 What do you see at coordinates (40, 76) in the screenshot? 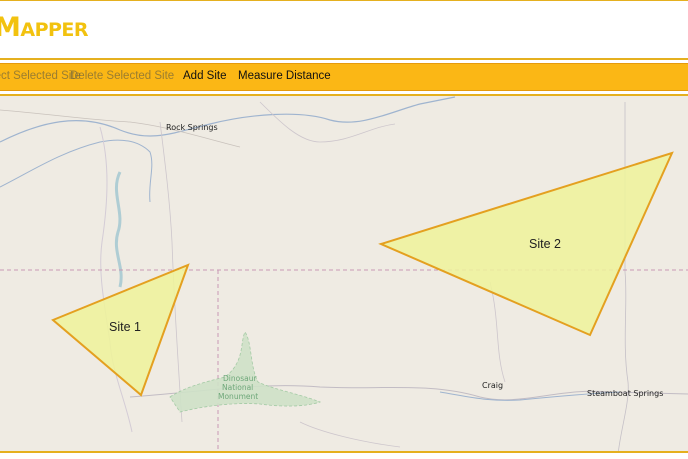
I see `select-selected-site-button: Select Selected Site` at bounding box center [40, 76].